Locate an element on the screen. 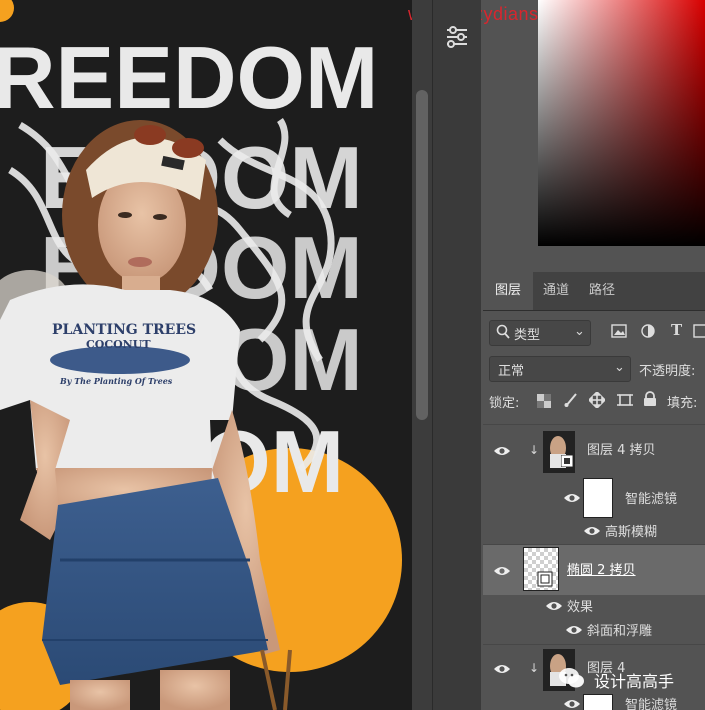 The image size is (705, 710). effect-row: 斜面和浮雕 is located at coordinates (594, 629).